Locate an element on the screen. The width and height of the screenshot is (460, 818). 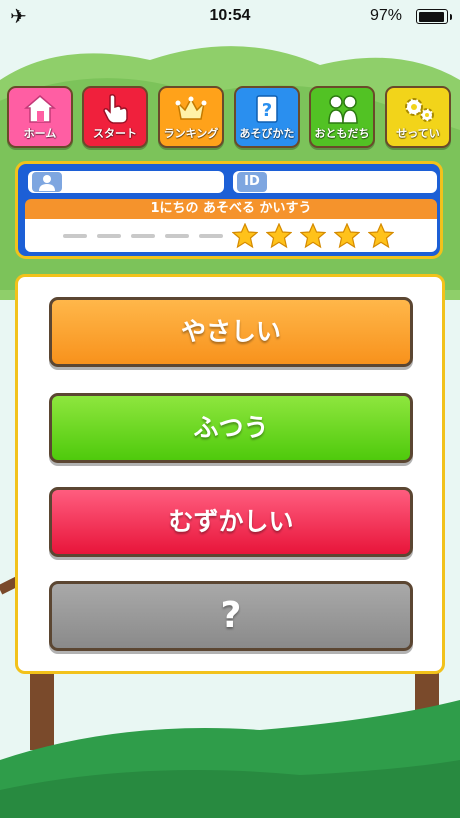
battery-level-fill is located at coordinates (431, 16).